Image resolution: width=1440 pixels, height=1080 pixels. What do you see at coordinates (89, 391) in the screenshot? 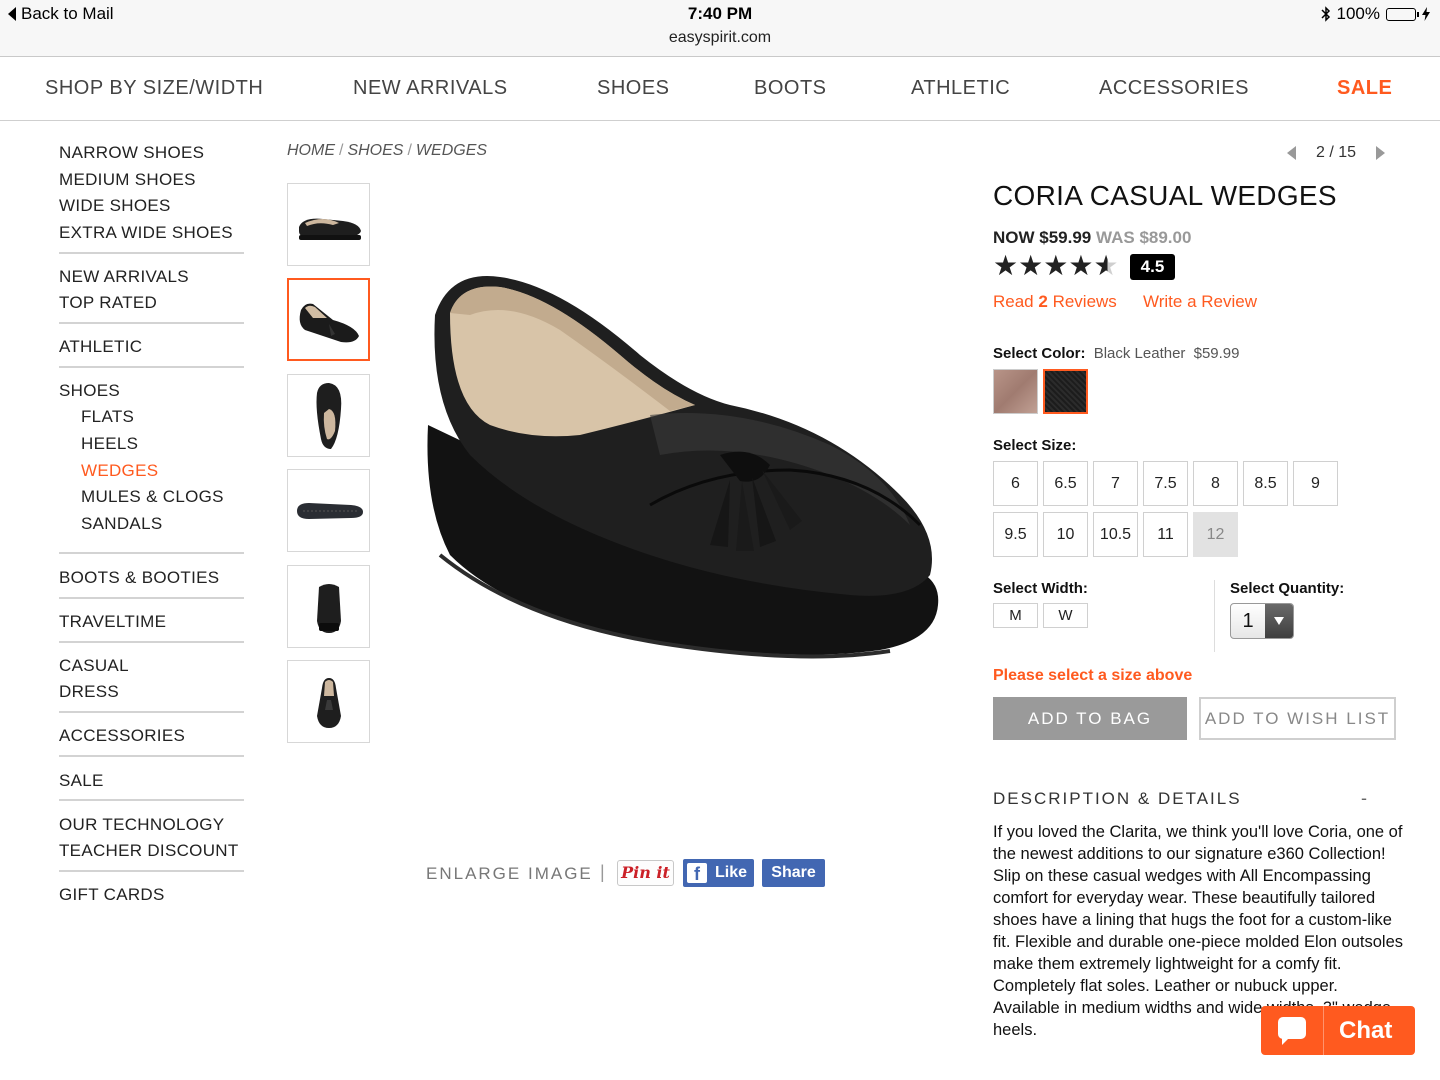
I see `sidebar-item-shoes: SHOES` at bounding box center [89, 391].